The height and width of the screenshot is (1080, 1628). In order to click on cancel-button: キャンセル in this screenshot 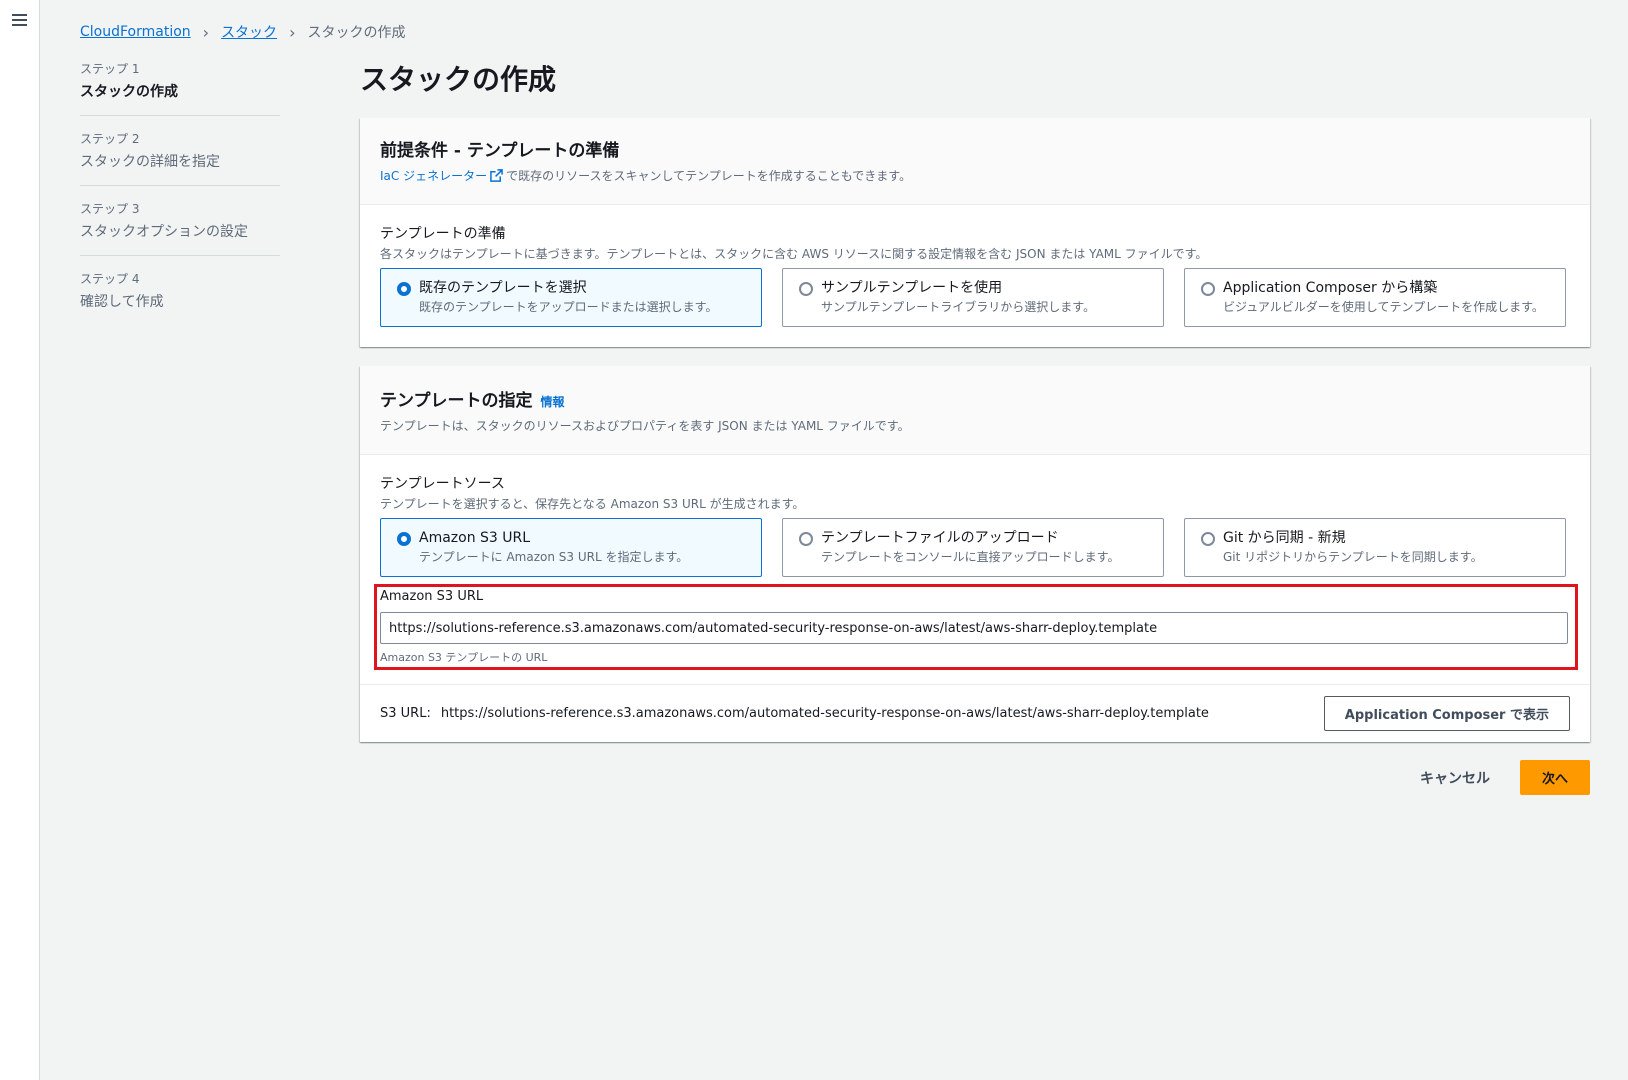, I will do `click(1455, 778)`.